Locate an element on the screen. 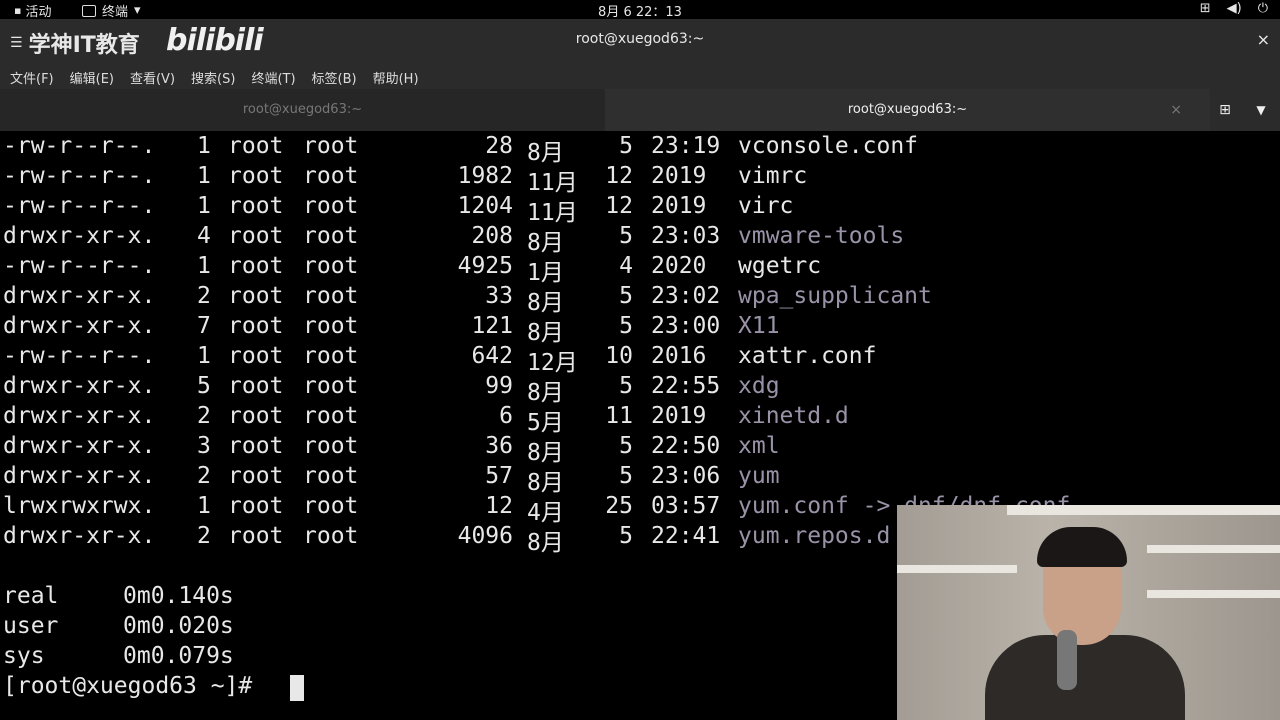 This screenshot has width=1280, height=720. listing-time: 22:50 is located at coordinates (686, 446).